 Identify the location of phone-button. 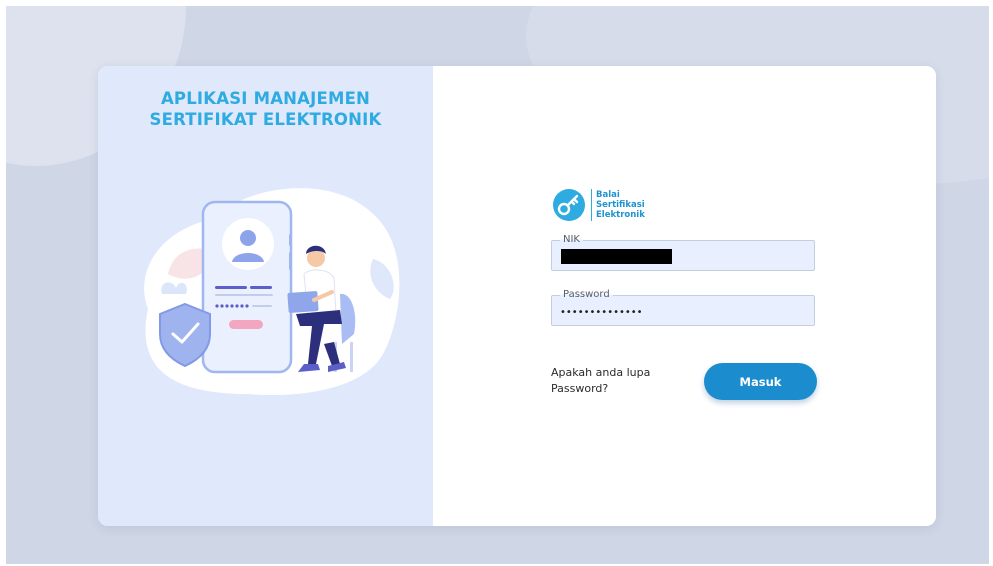
(246, 324).